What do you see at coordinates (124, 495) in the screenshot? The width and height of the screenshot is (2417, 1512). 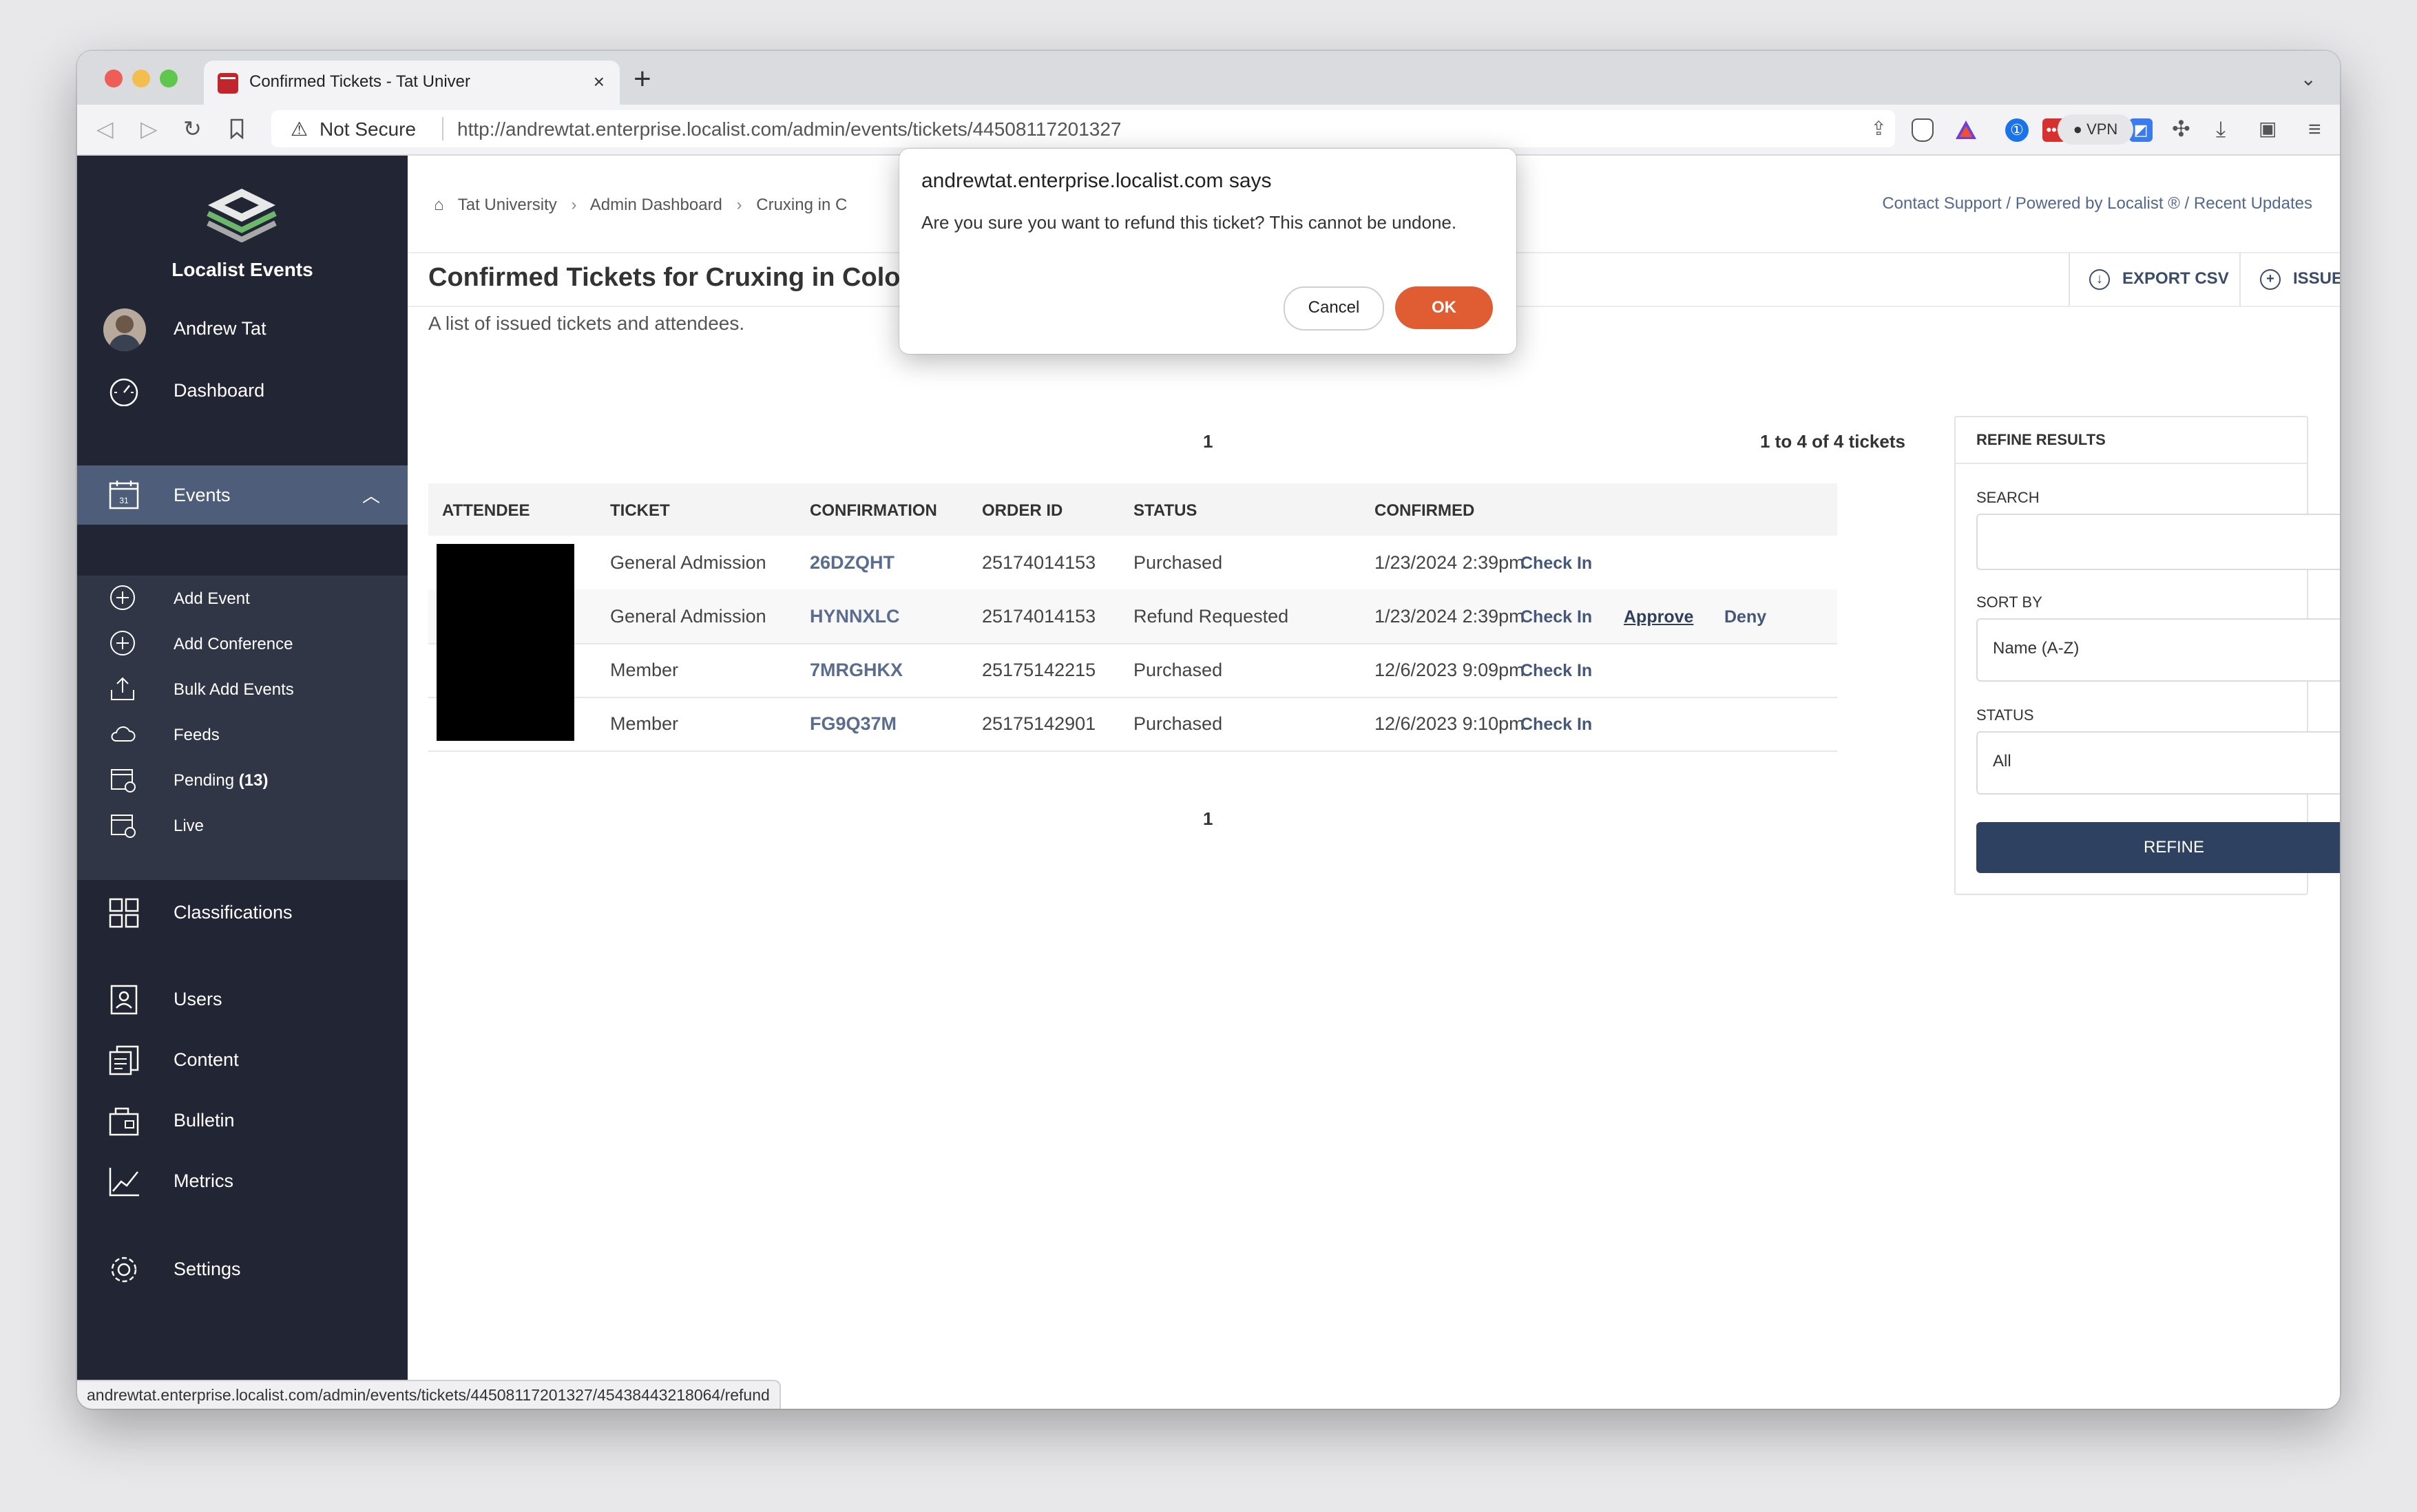 I see `calendar-icon: 31` at bounding box center [124, 495].